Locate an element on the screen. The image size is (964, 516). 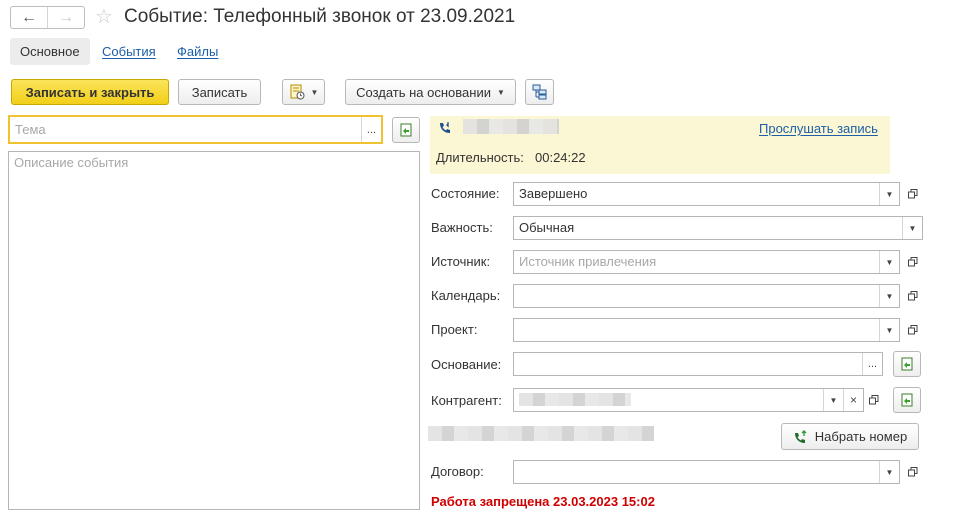
dial-number-label: Набрать номер is located at coordinates (861, 436).